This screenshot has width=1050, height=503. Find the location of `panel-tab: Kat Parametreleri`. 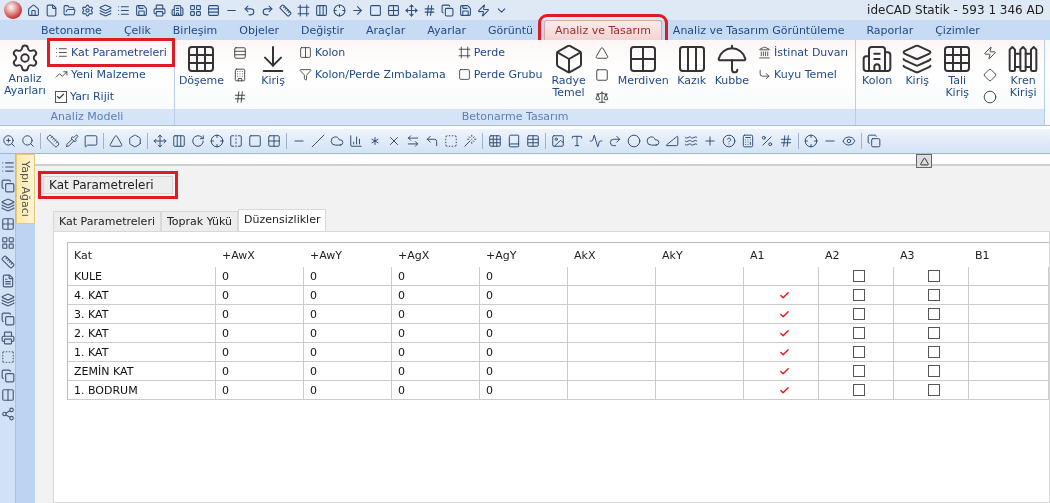

panel-tab: Kat Parametreleri is located at coordinates (107, 221).